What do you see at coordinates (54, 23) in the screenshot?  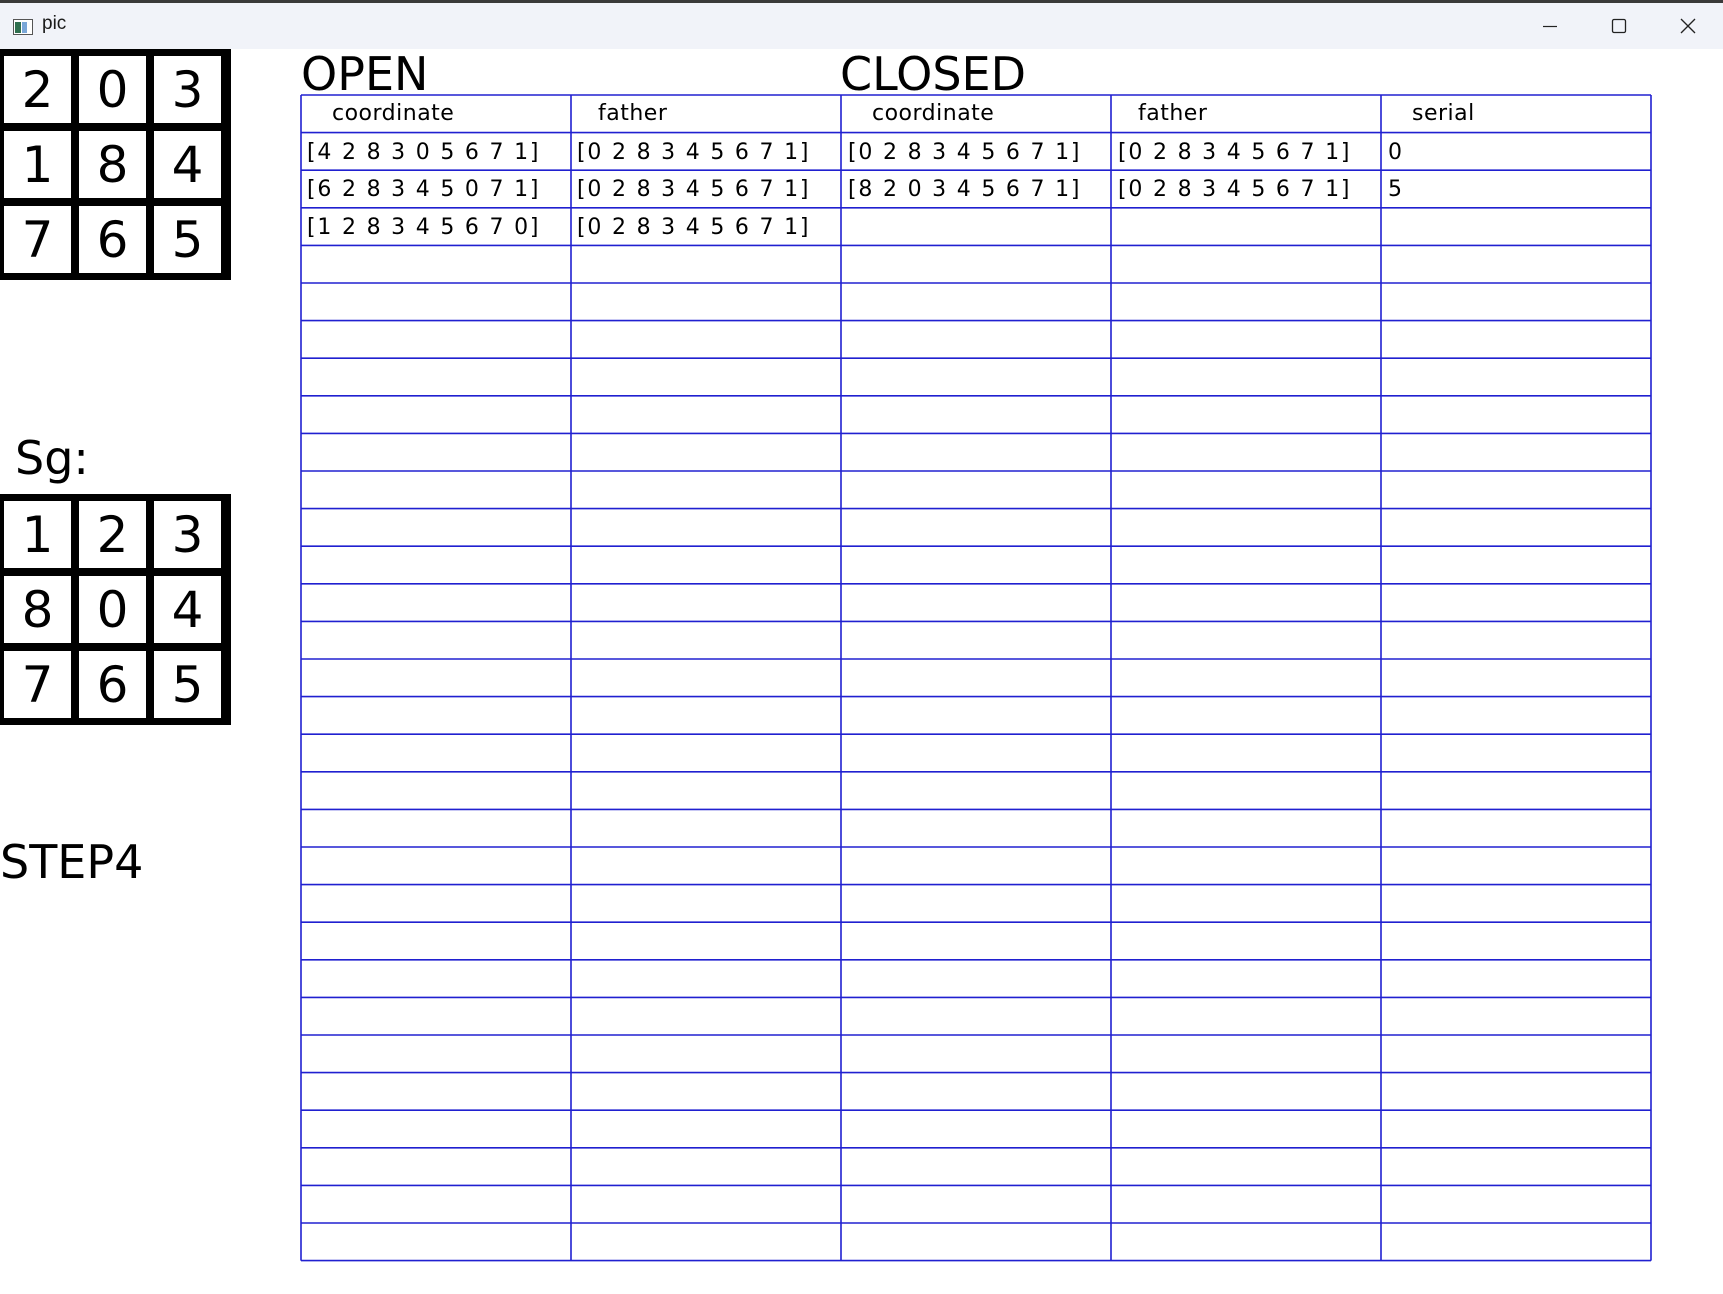 I see `window-title: pic` at bounding box center [54, 23].